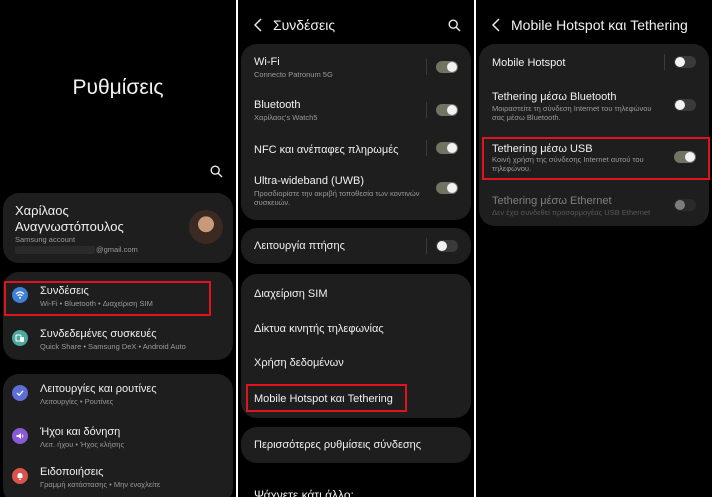 Image resolution: width=712 pixels, height=497 pixels. Describe the element at coordinates (277, 105) in the screenshot. I see `item-title: Bluetooth` at that location.